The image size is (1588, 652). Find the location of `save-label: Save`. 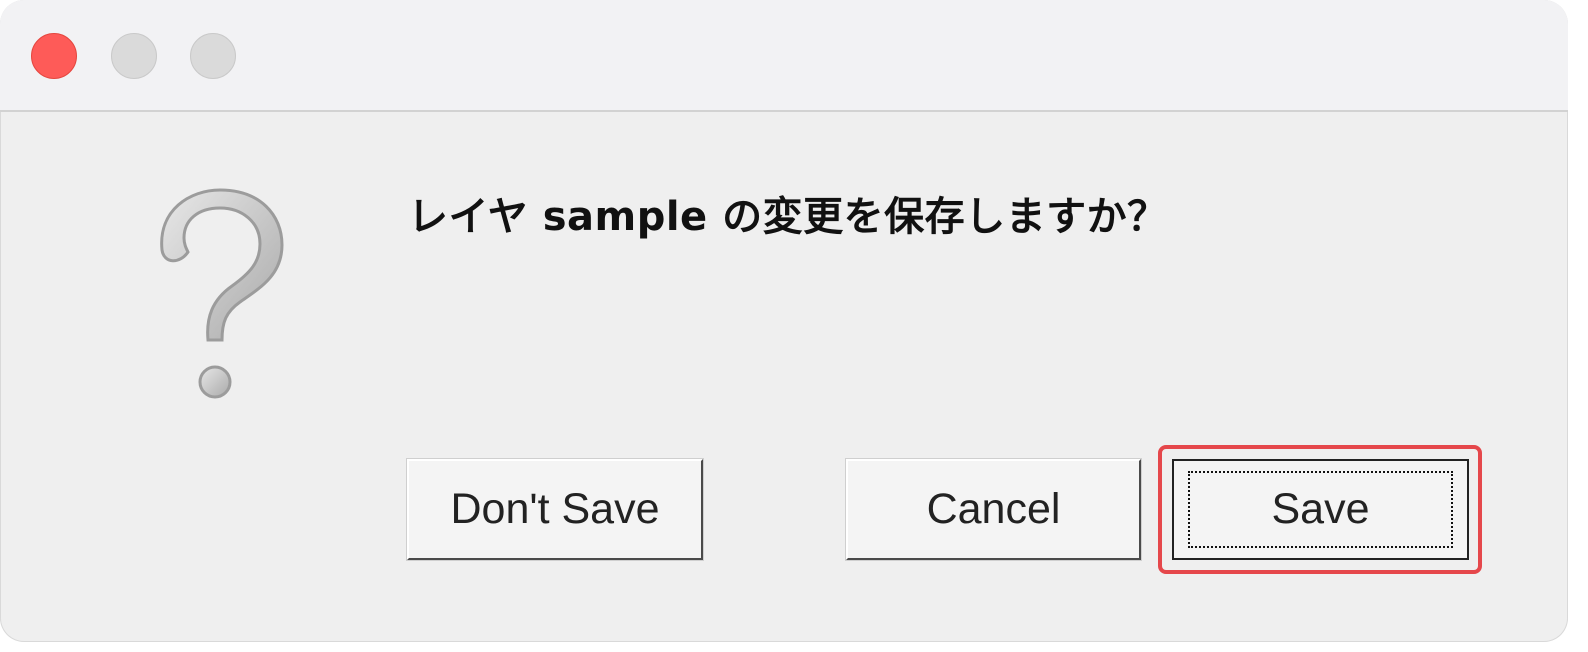

save-label: Save is located at coordinates (1320, 509).